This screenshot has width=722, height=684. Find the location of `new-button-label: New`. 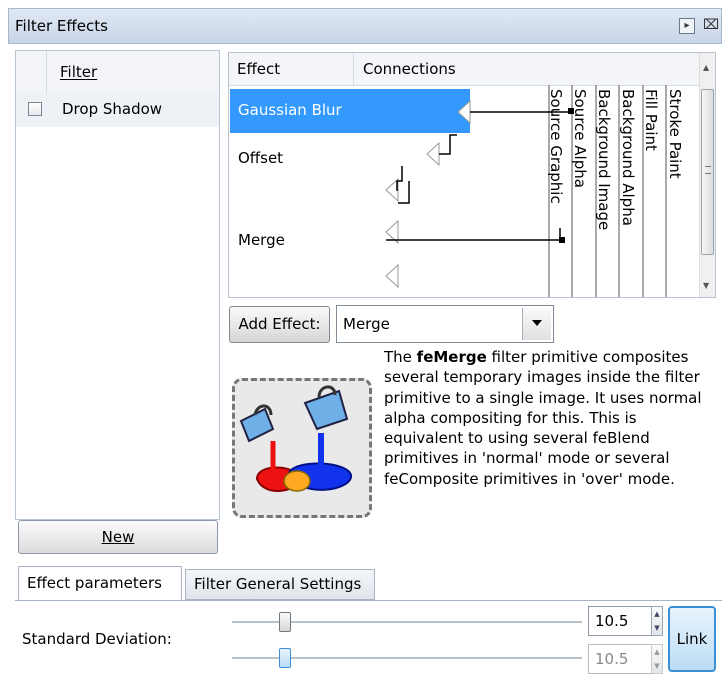

new-button-label: New is located at coordinates (118, 537).